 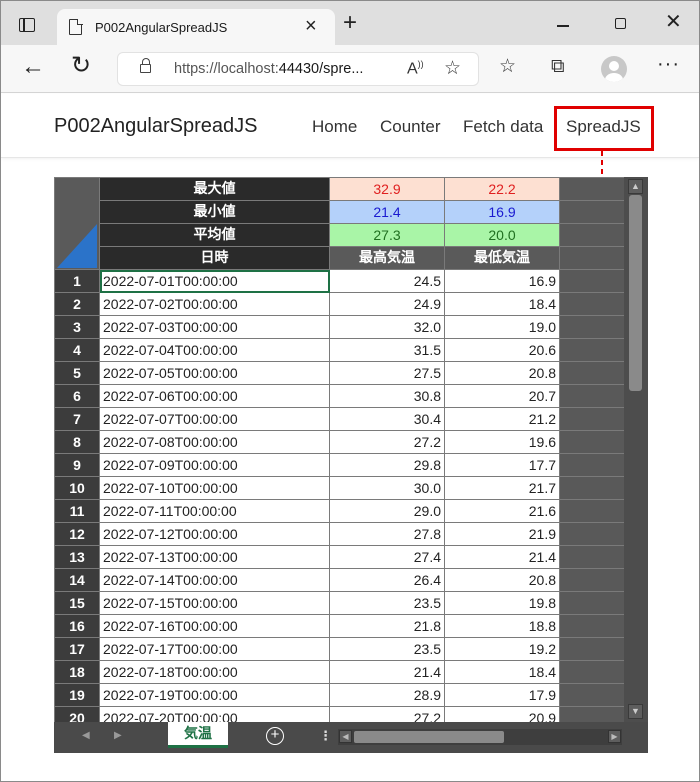 I want to click on low-temp-cell: 21.4, so click(x=502, y=557).